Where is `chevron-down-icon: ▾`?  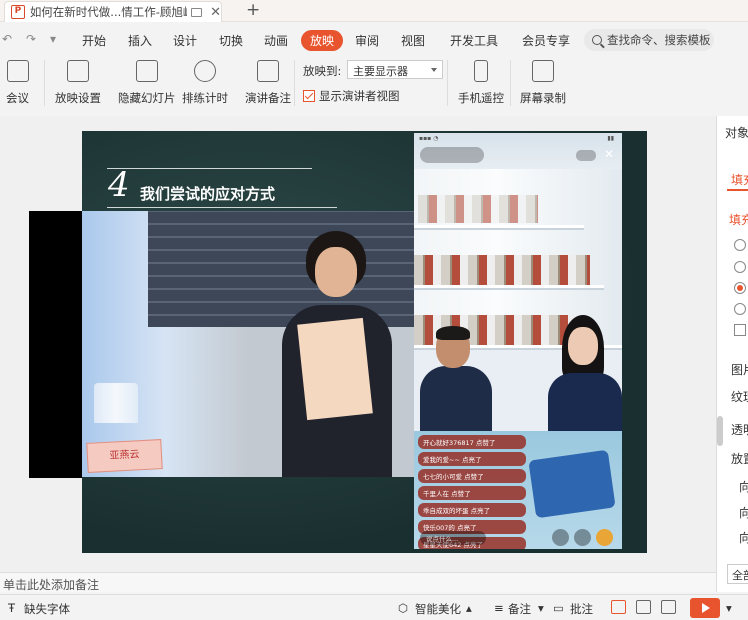 chevron-down-icon: ▾ is located at coordinates (541, 608).